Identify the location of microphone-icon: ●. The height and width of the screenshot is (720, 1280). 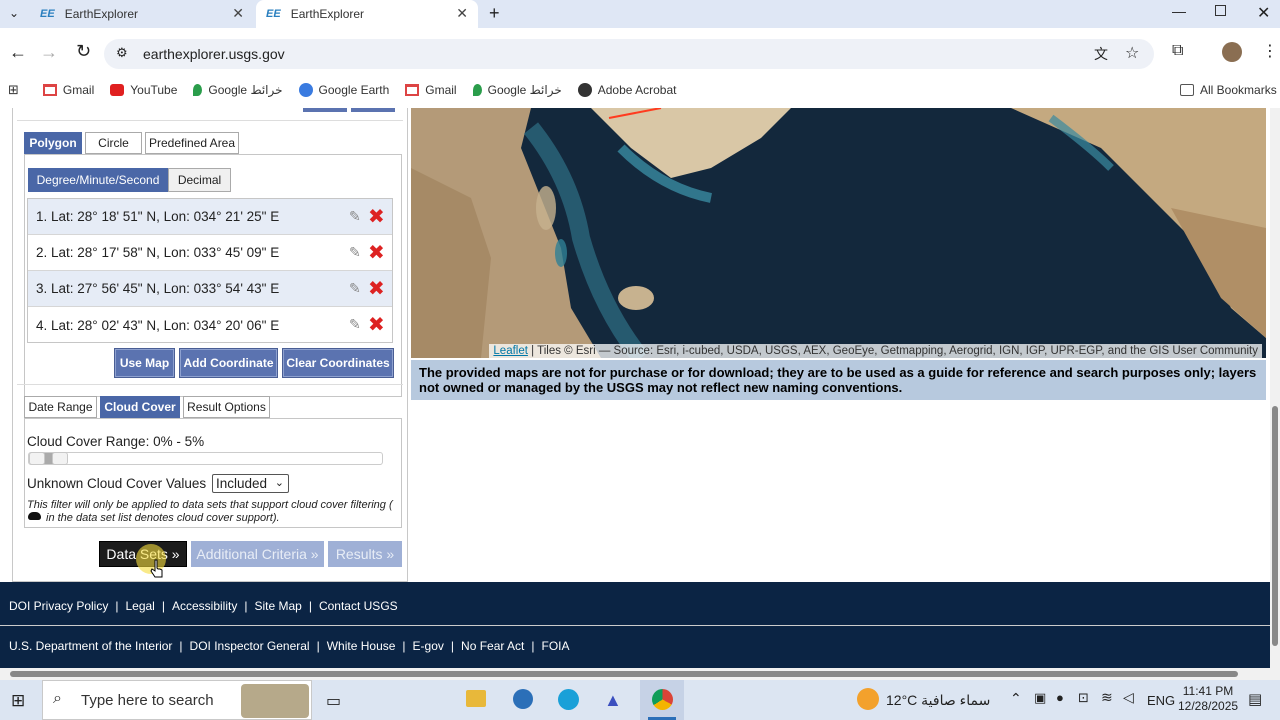
(1060, 697).